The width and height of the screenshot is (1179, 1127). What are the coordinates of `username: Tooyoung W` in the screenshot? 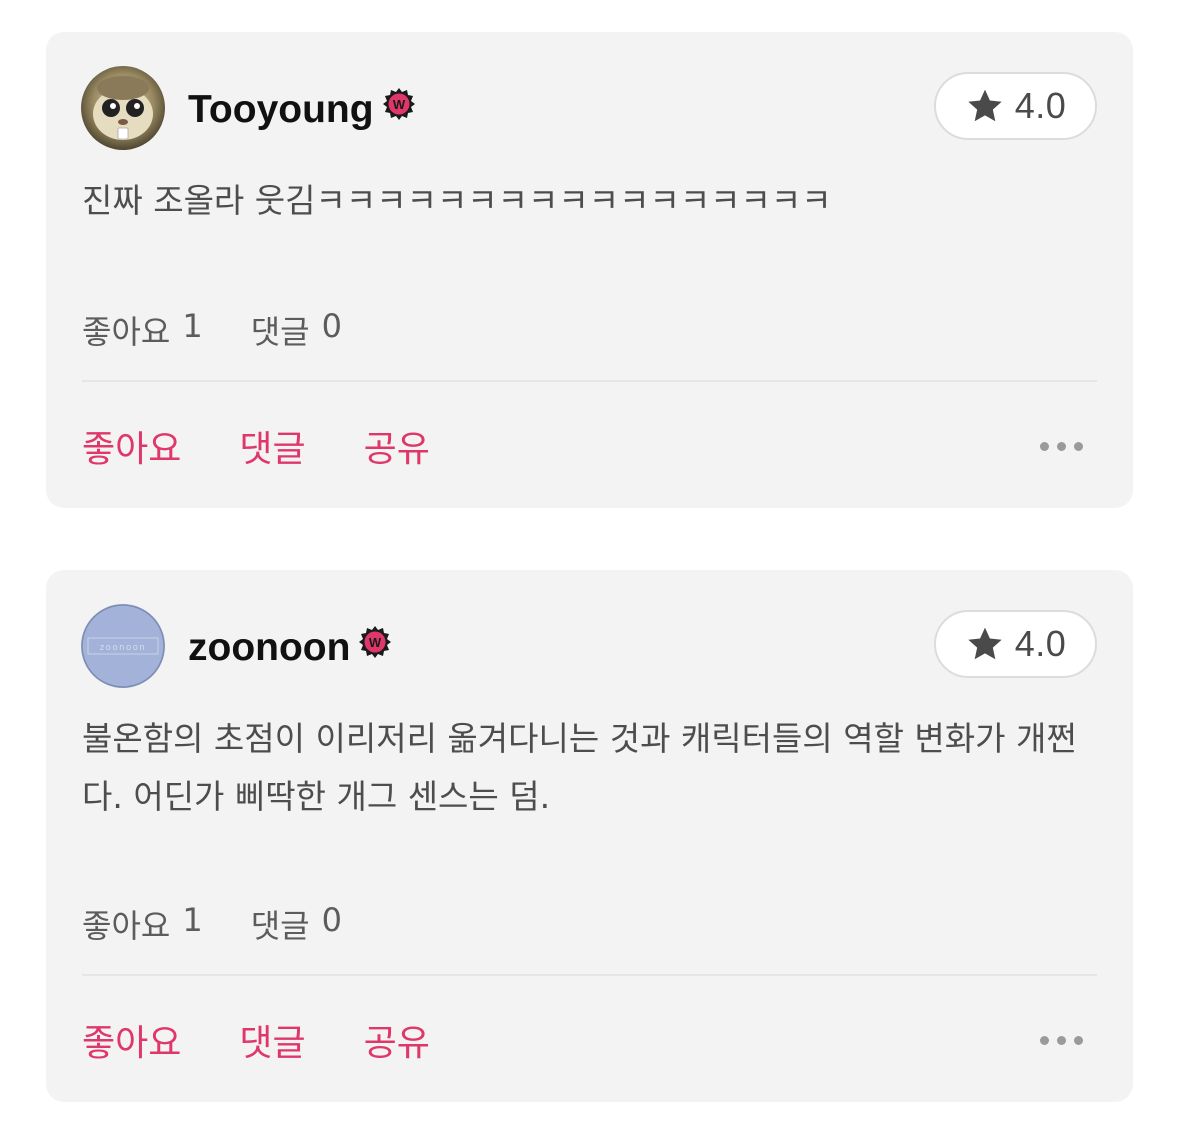 It's located at (302, 110).